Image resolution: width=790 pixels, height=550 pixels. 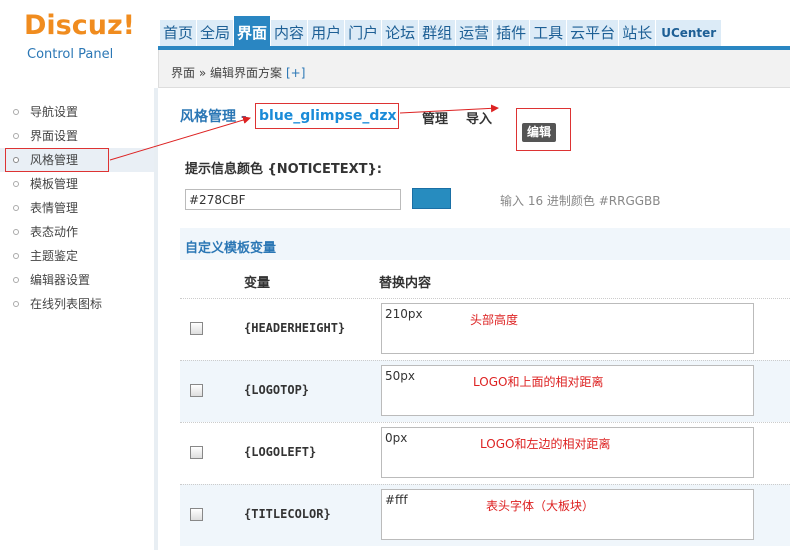 I want to click on replace-value-input: 210px, so click(x=567, y=328).